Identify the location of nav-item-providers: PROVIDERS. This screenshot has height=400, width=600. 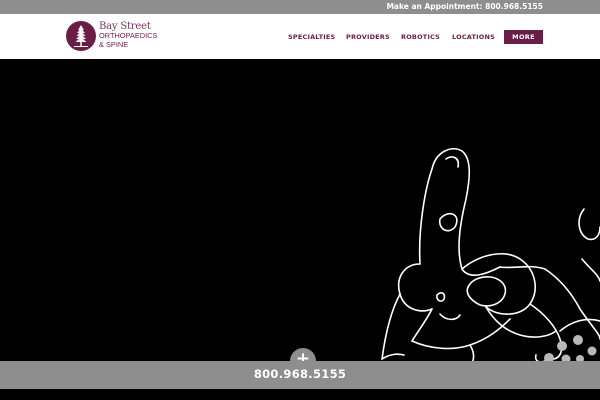
(368, 37).